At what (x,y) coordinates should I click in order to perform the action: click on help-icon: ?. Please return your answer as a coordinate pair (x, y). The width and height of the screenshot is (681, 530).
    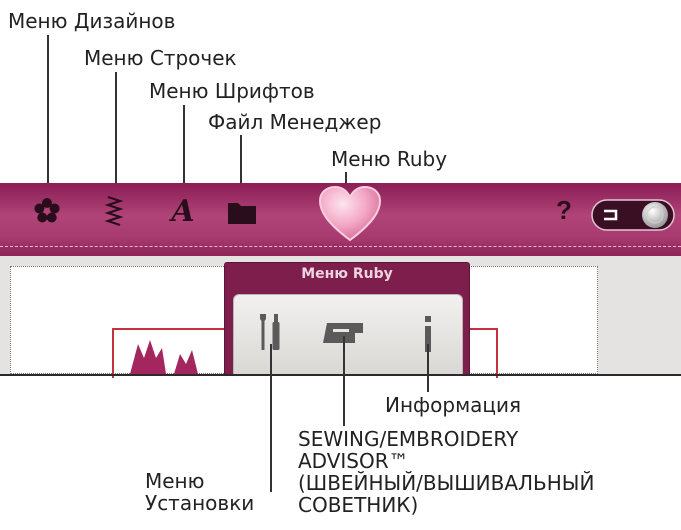
    Looking at the image, I should click on (564, 210).